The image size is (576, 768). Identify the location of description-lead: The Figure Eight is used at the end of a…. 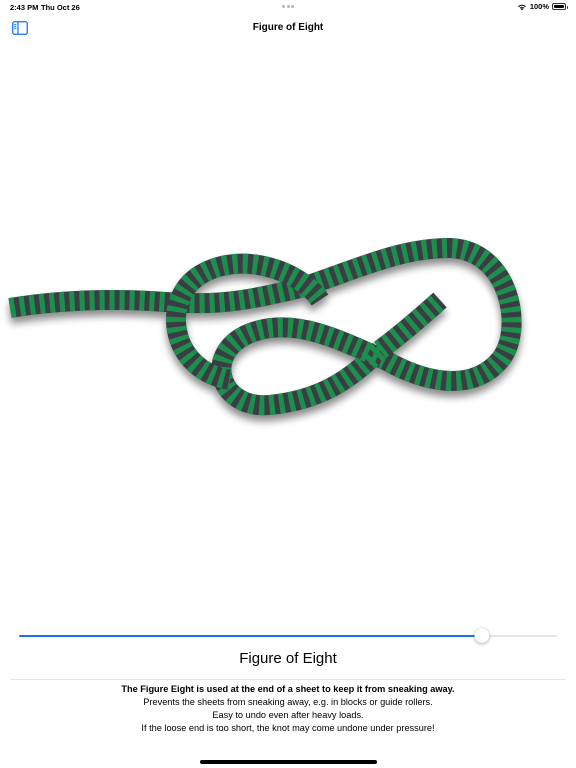
(288, 689).